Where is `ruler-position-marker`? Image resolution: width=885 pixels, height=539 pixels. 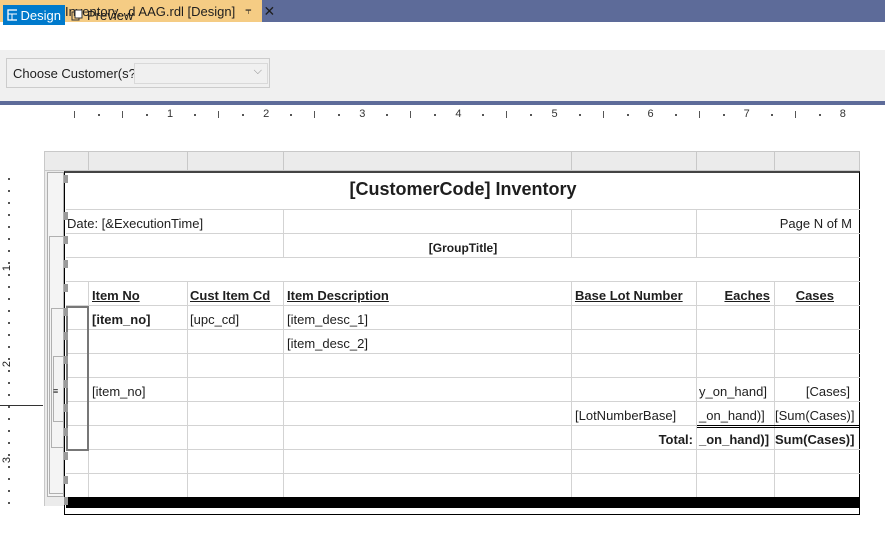 ruler-position-marker is located at coordinates (21, 405).